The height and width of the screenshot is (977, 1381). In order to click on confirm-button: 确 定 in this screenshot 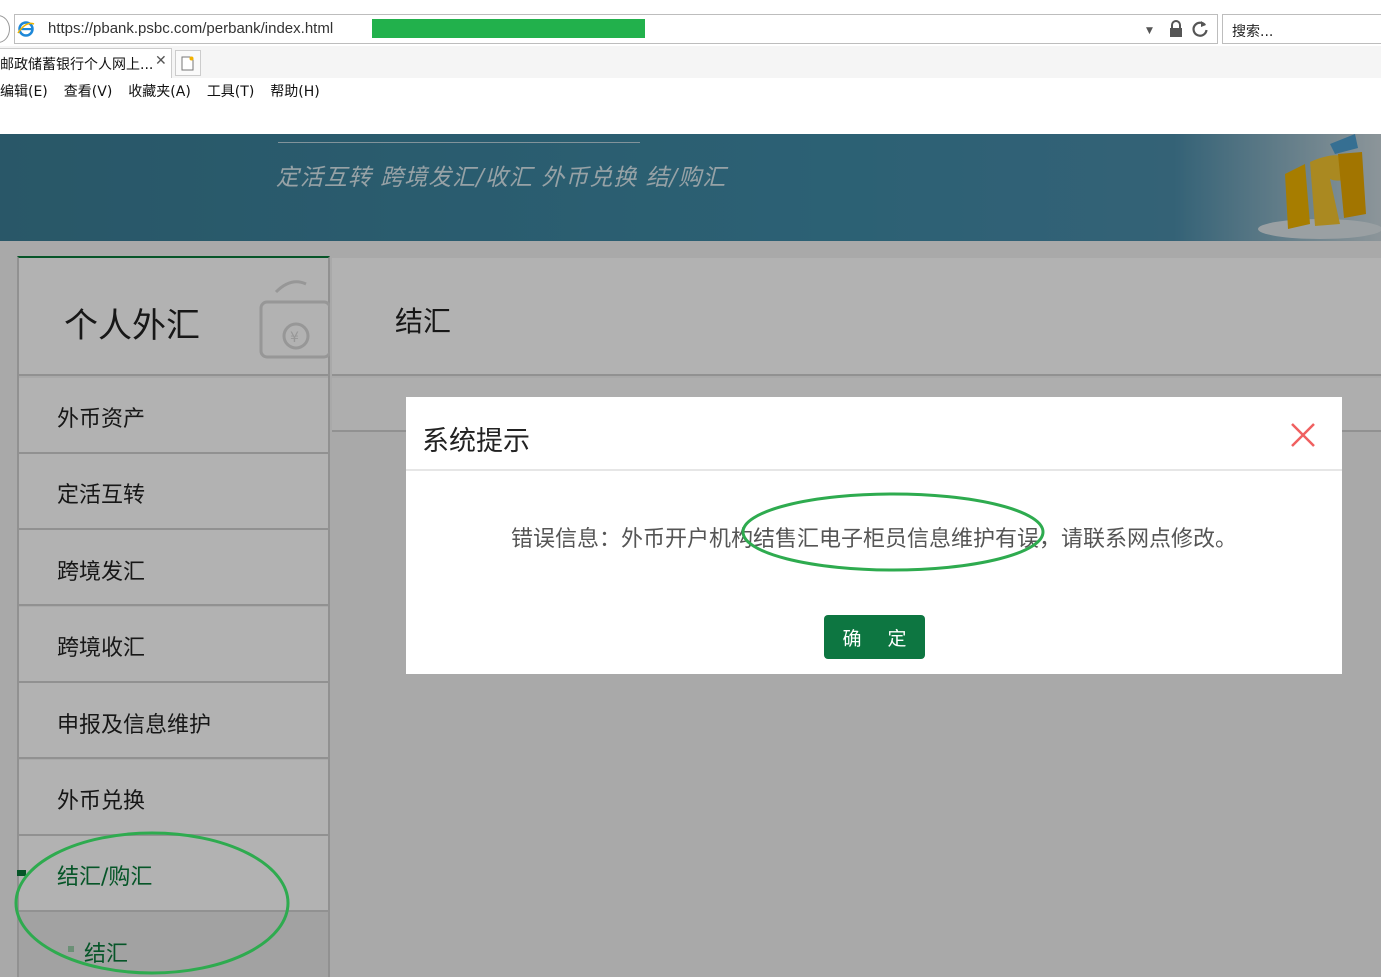, I will do `click(874, 637)`.